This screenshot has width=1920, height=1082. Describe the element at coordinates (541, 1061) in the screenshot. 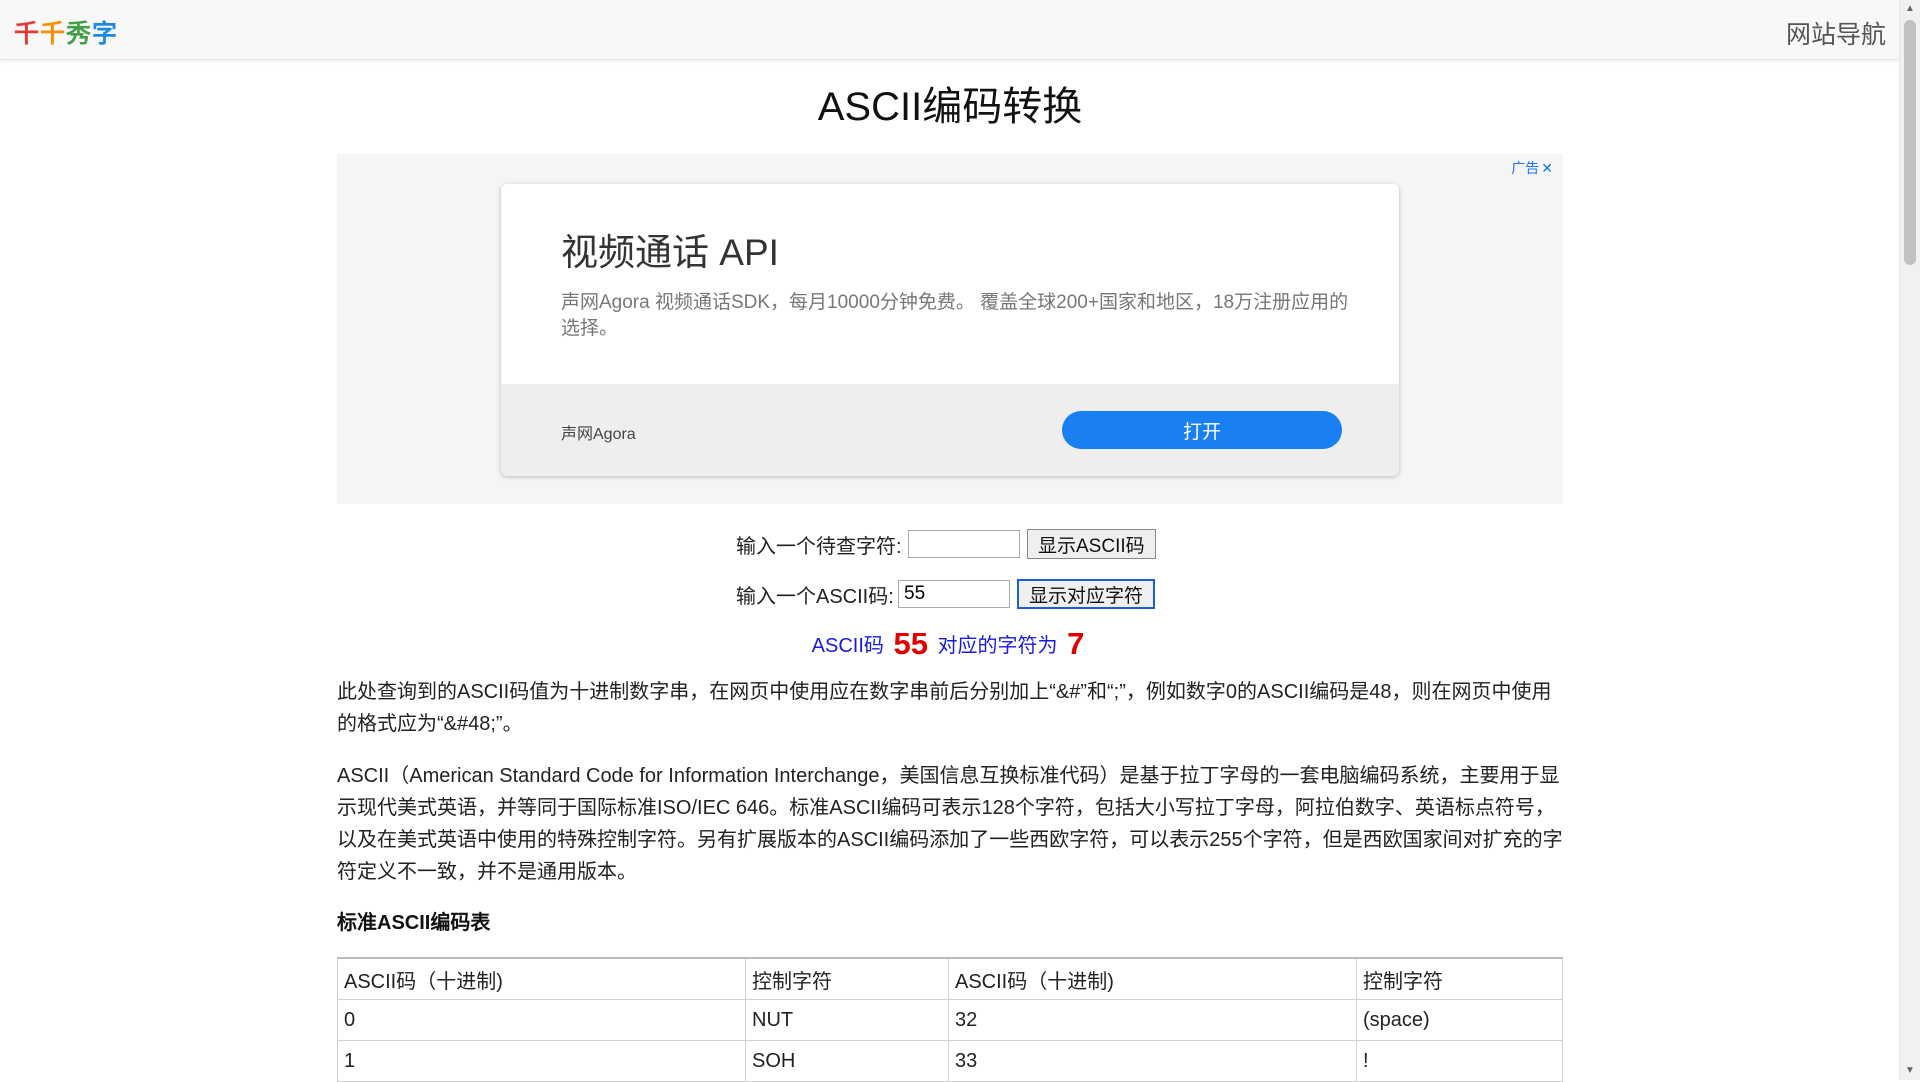

I see `table-cell: 1` at that location.